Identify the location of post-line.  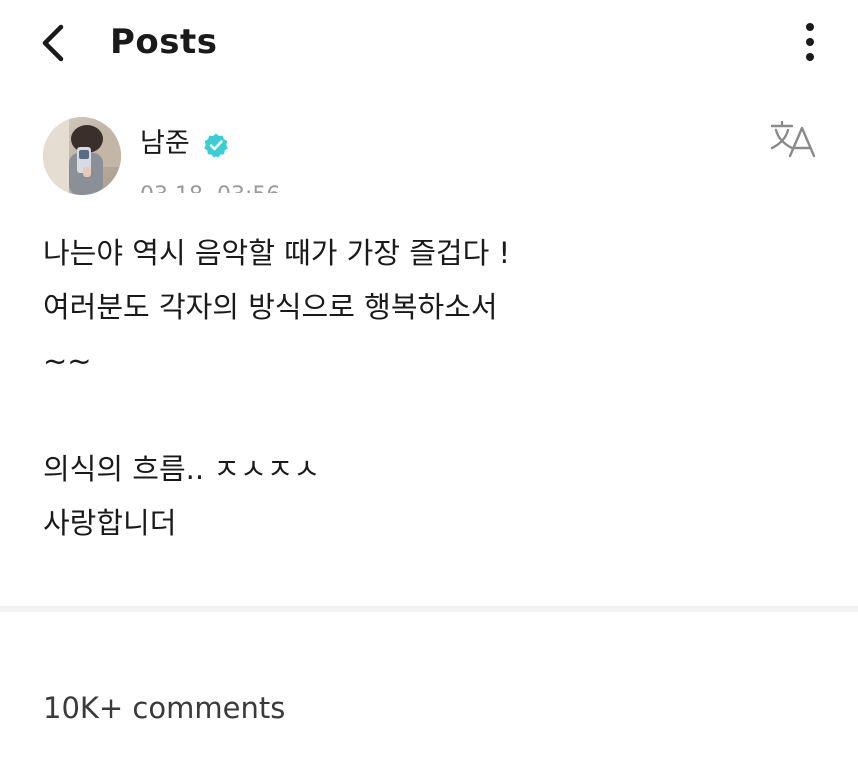
(433, 415).